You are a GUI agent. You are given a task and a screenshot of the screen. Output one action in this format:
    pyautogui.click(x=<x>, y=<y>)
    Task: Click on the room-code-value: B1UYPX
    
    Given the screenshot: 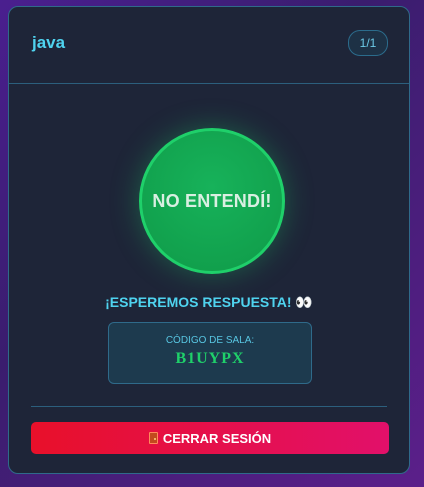 What is the action you would take?
    pyautogui.click(x=210, y=358)
    